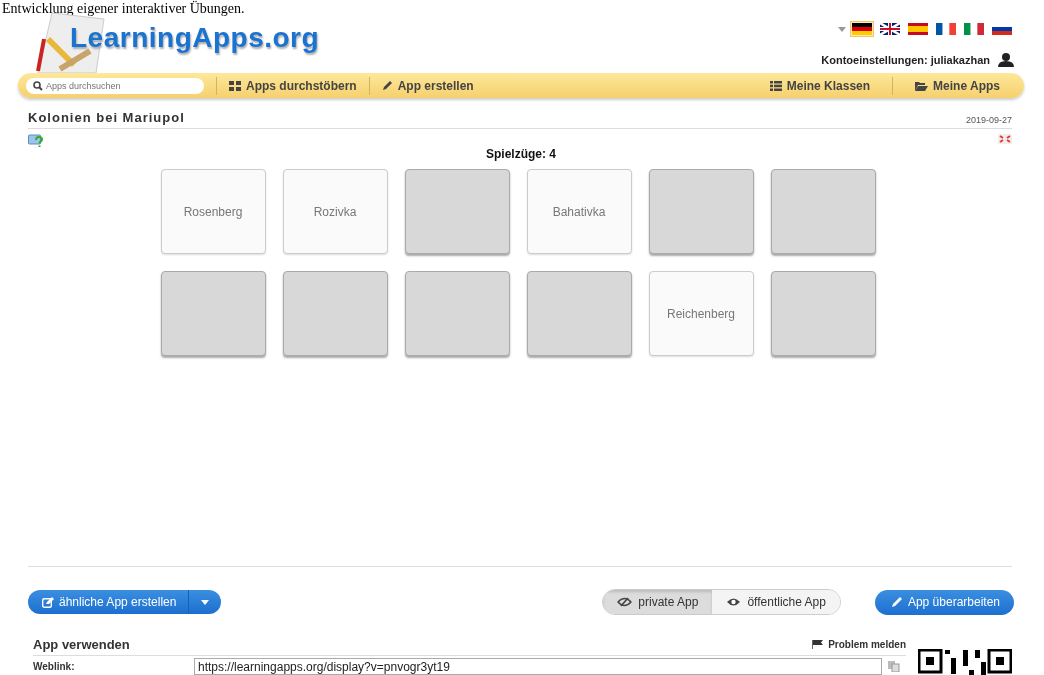  Describe the element at coordinates (81, 644) in the screenshot. I see `section-heading: App verwenden` at that location.